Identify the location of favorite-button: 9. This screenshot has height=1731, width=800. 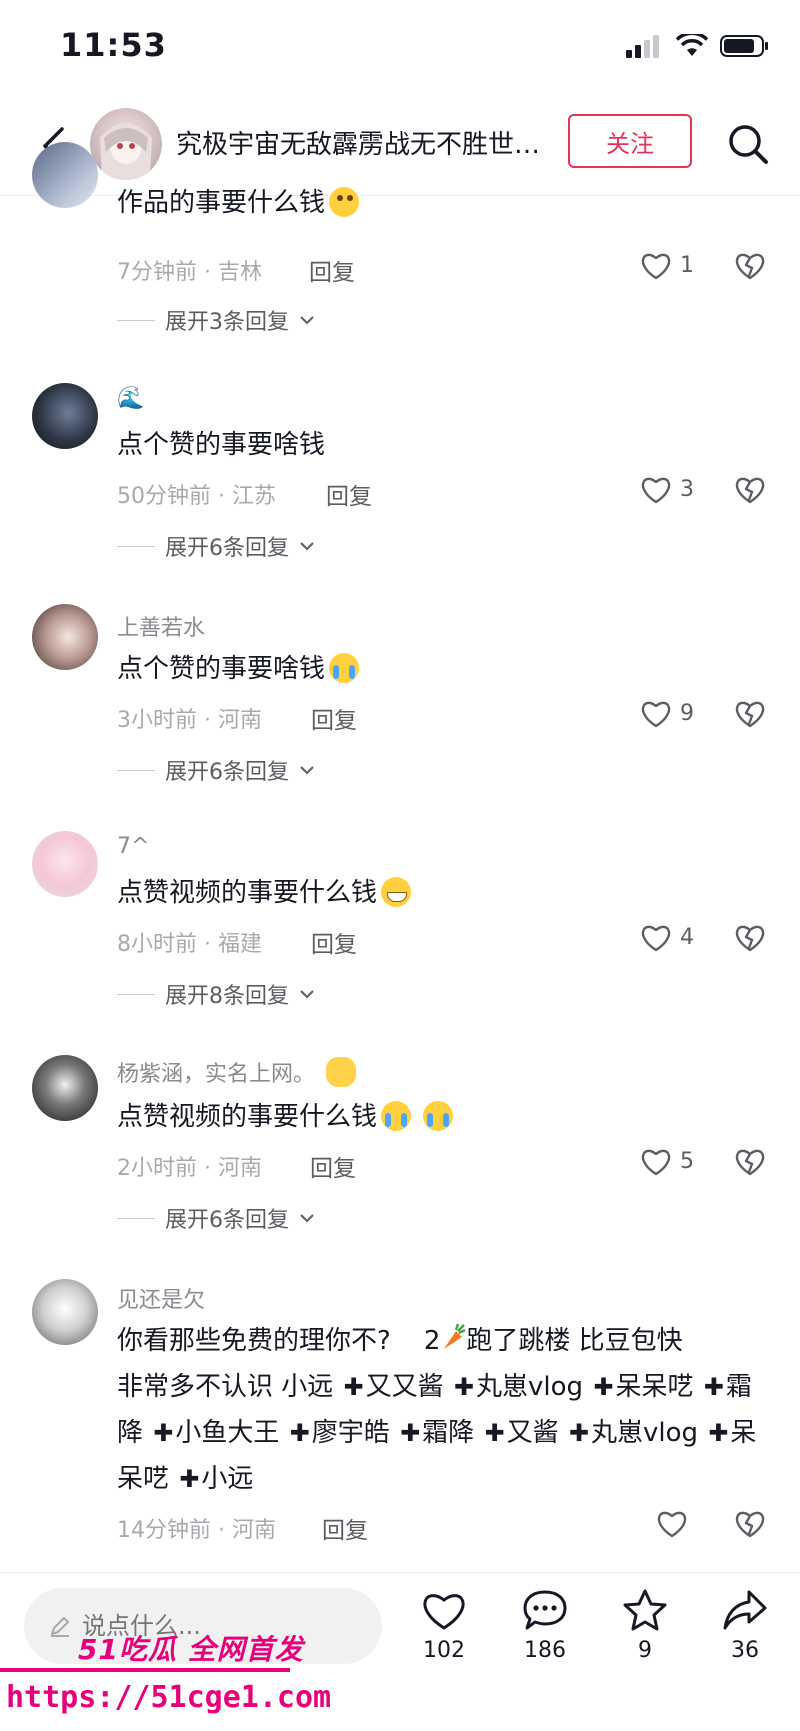
(645, 1625).